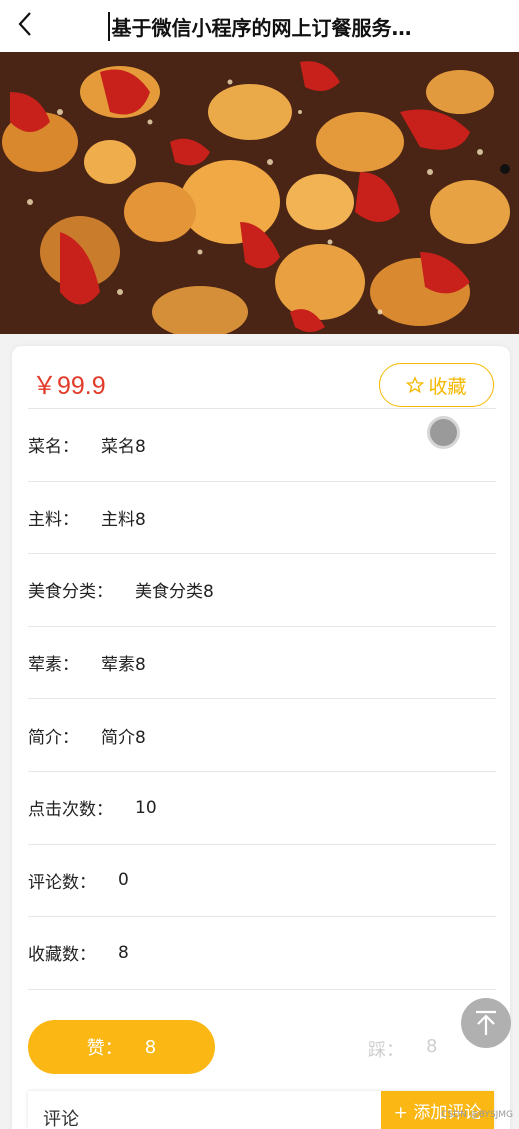  I want to click on dislike-button: 踩： 8, so click(402, 1049).